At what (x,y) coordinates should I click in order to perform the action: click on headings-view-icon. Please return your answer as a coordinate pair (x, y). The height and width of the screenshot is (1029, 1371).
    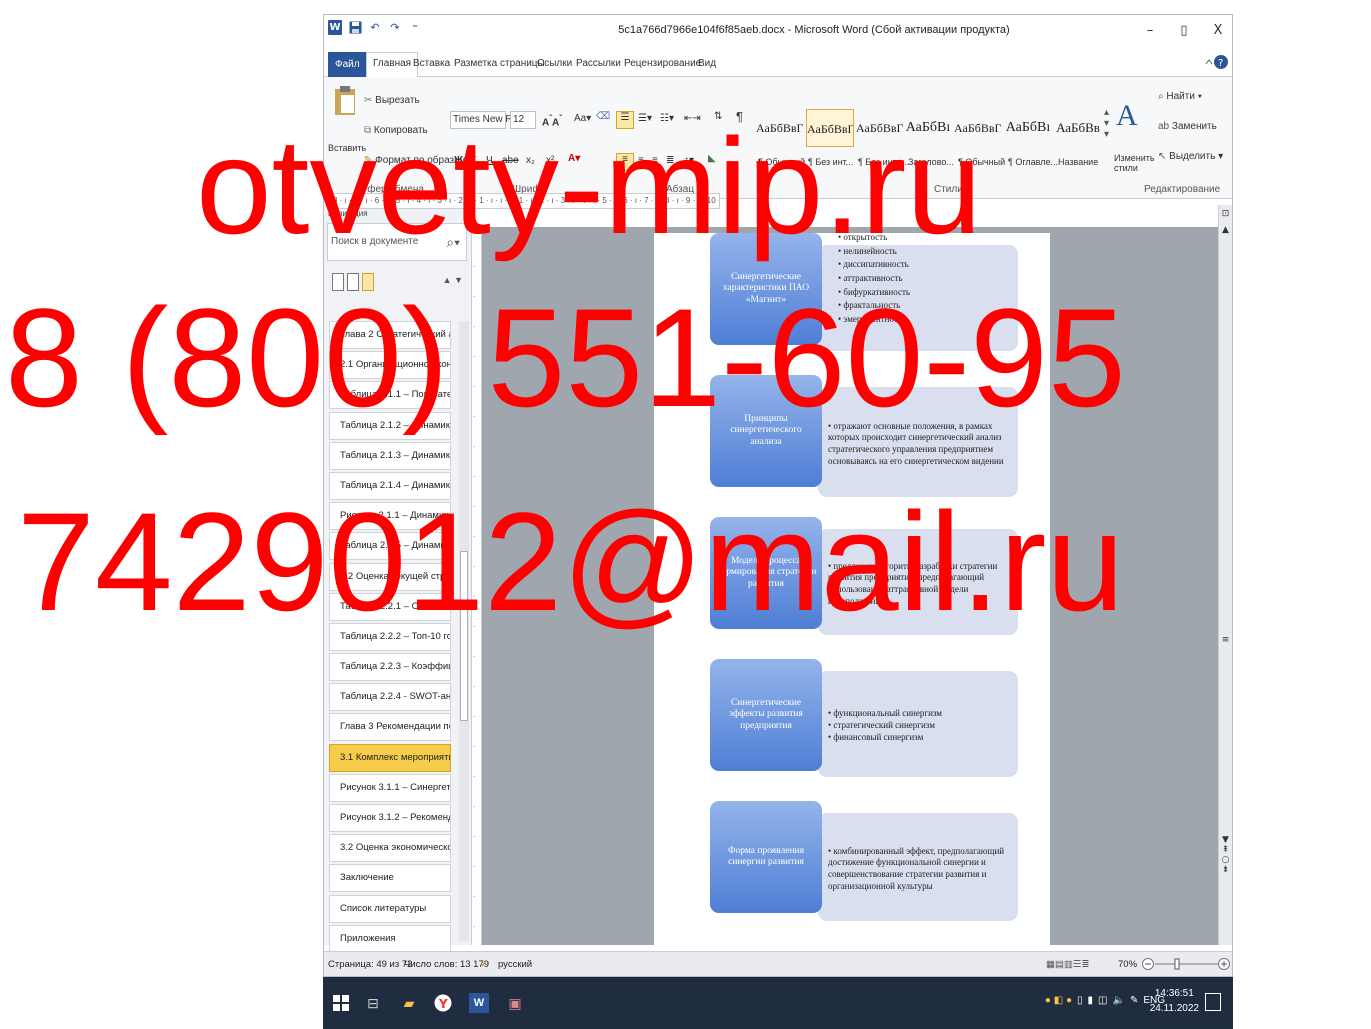
    Looking at the image, I should click on (338, 282).